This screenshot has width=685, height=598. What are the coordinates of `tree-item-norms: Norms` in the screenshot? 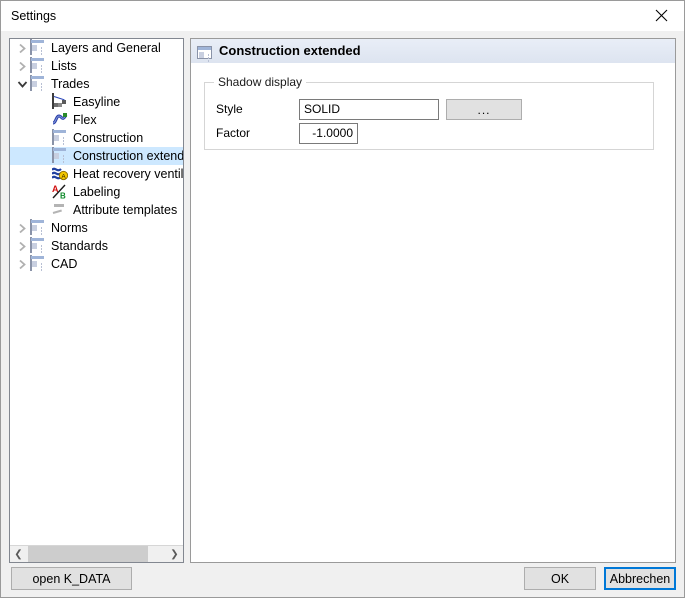 It's located at (96, 228).